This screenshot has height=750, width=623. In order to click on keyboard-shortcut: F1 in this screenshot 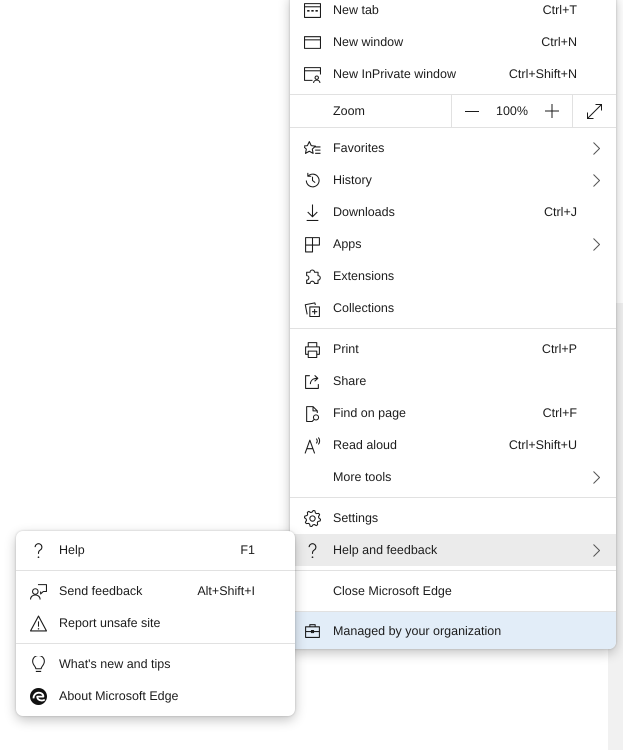, I will do `click(247, 550)`.